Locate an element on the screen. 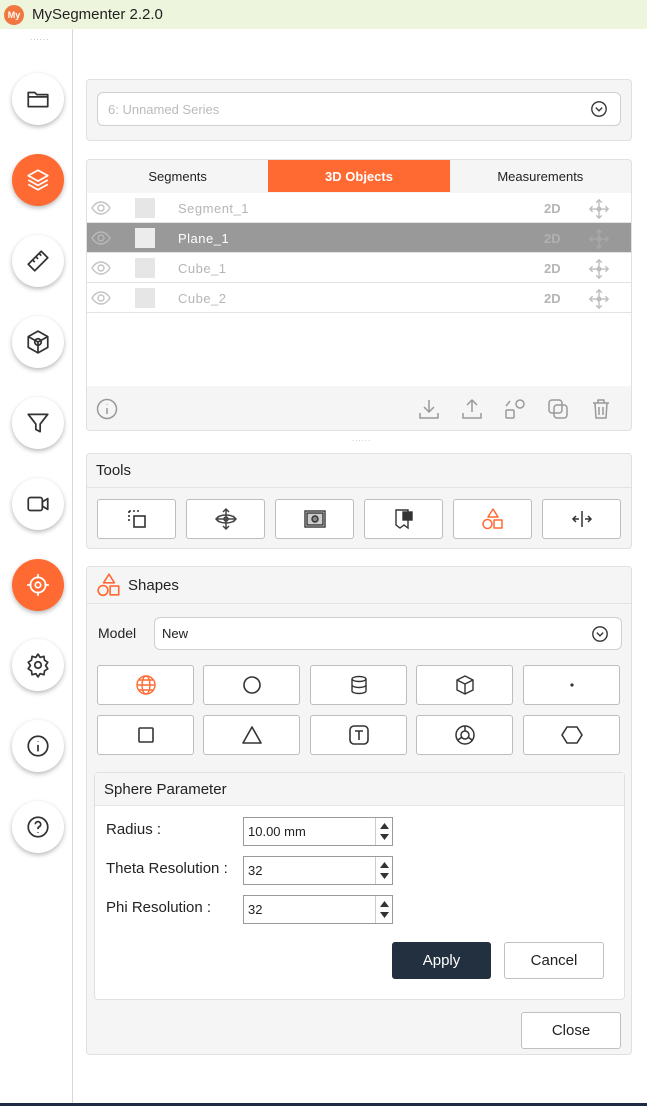 The width and height of the screenshot is (647, 1106). crop-button is located at coordinates (136, 519).